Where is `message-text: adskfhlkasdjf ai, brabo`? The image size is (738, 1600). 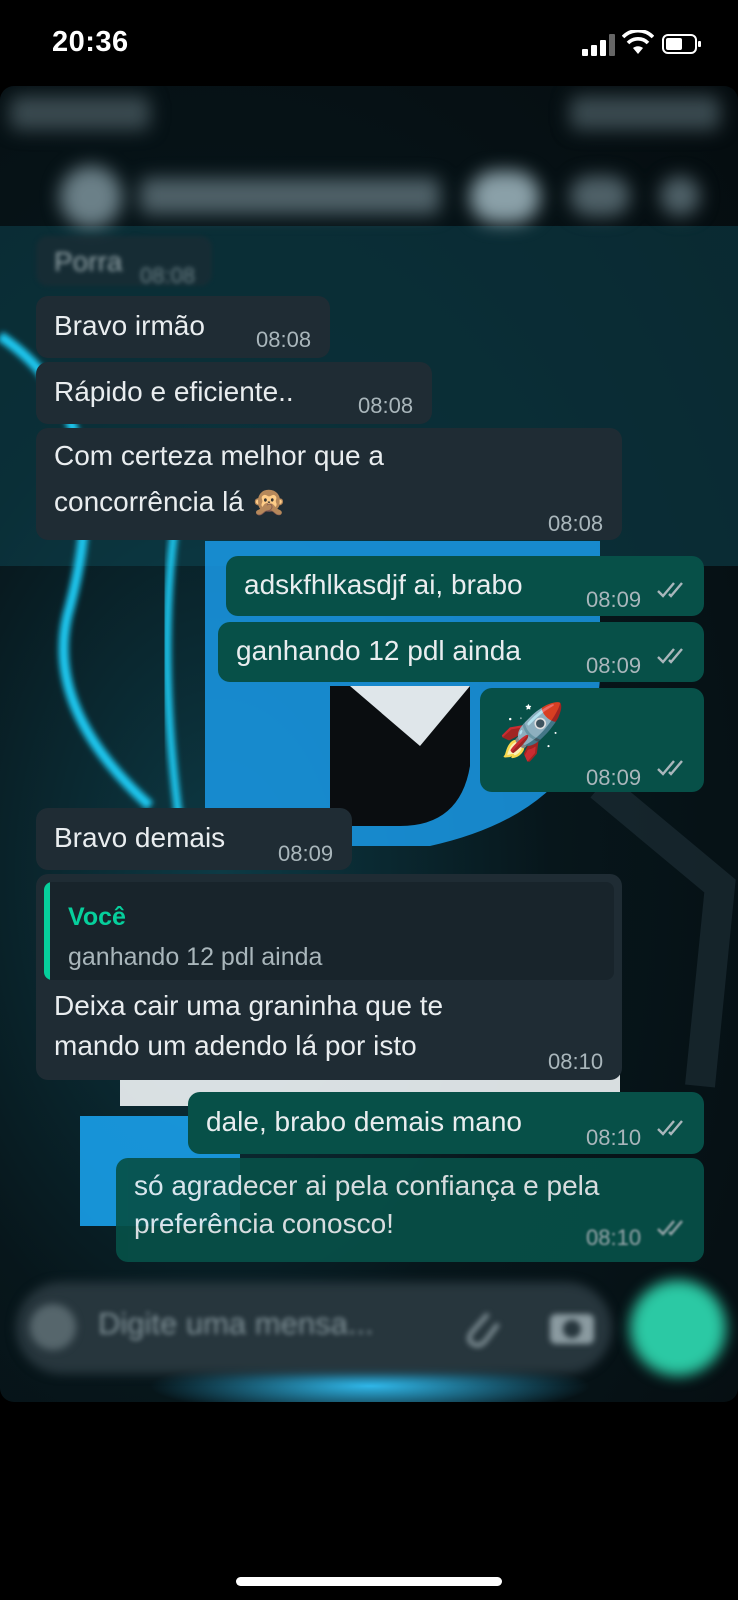
message-text: adskfhlkasdjf ai, brabo is located at coordinates (383, 584).